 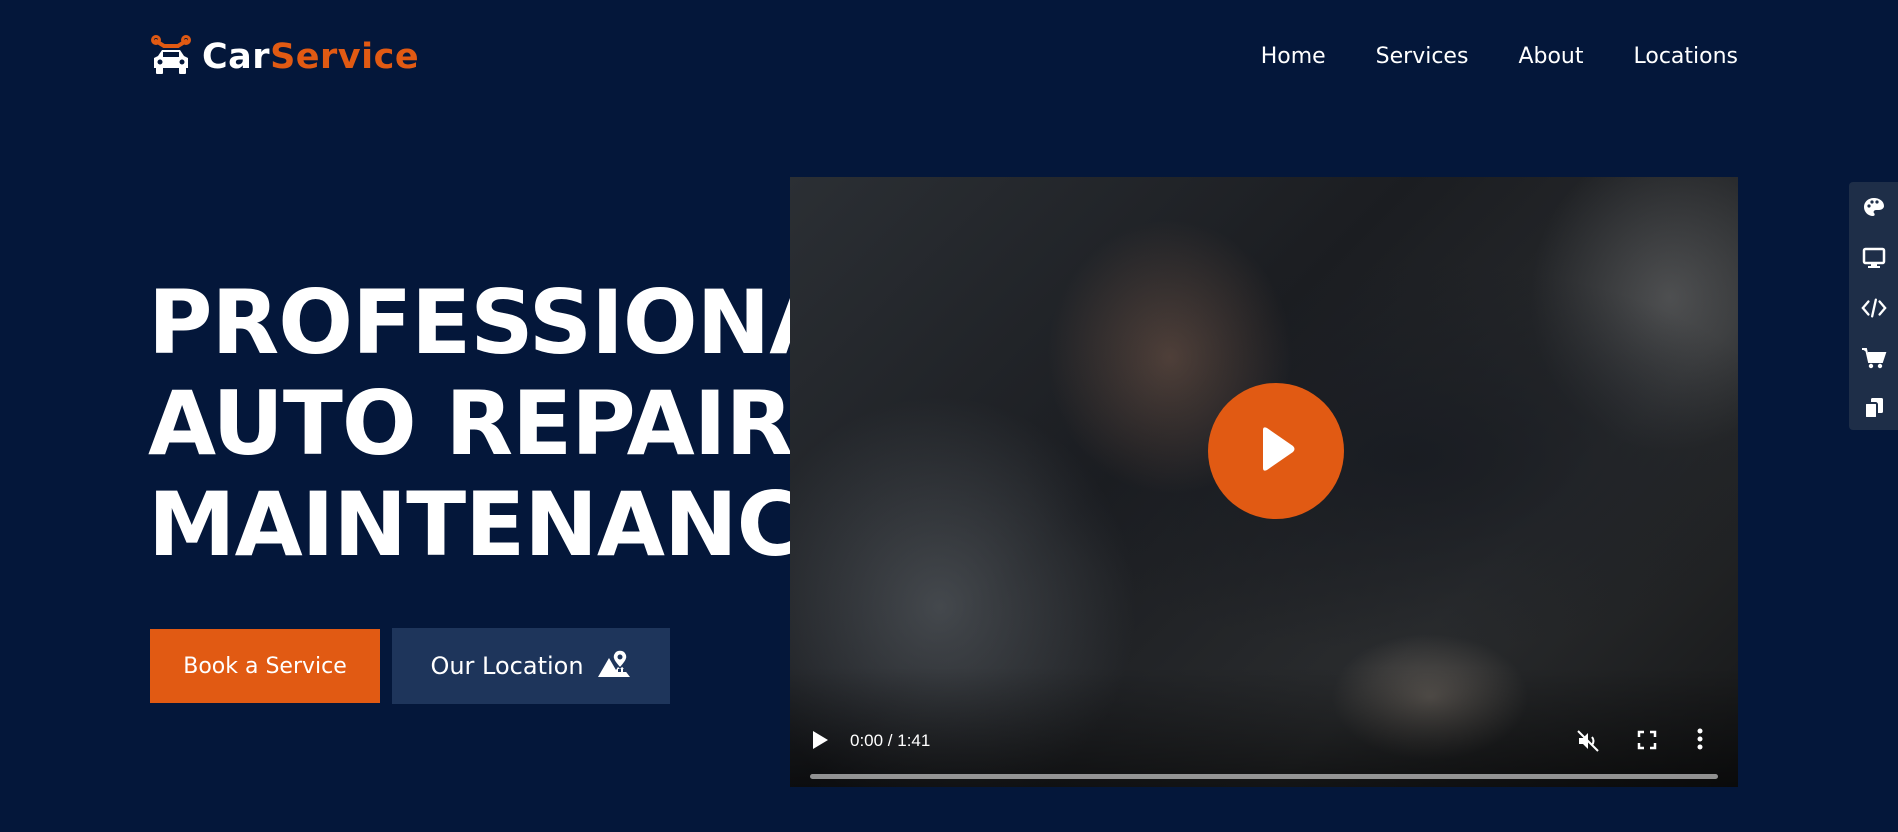 What do you see at coordinates (1588, 743) in the screenshot?
I see `mute-icon` at bounding box center [1588, 743].